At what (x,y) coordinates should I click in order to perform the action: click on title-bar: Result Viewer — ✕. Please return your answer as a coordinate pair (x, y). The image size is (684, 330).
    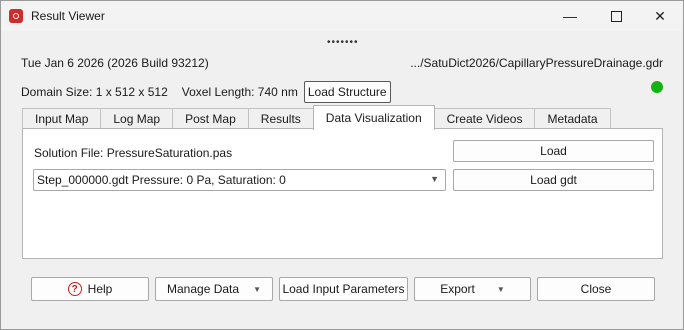
    Looking at the image, I should click on (342, 16).